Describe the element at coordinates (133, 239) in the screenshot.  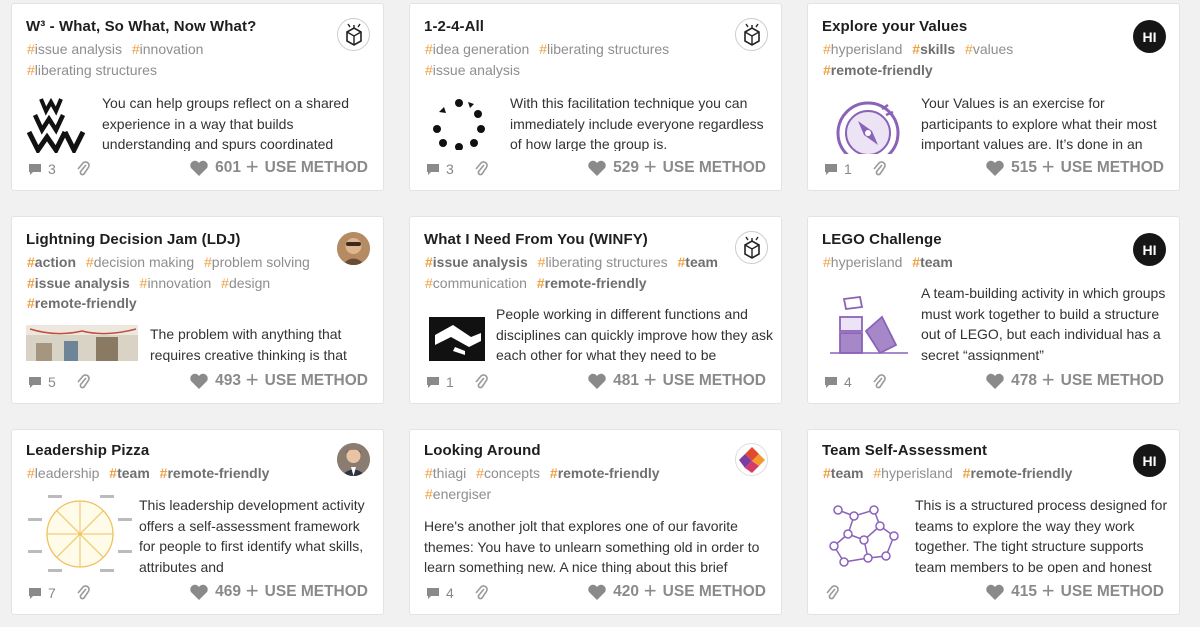
I see `card-title: Lightning Decision Jam (LDJ)` at that location.